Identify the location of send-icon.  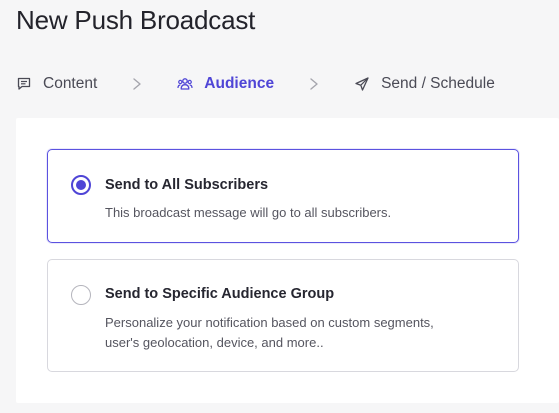
(362, 84).